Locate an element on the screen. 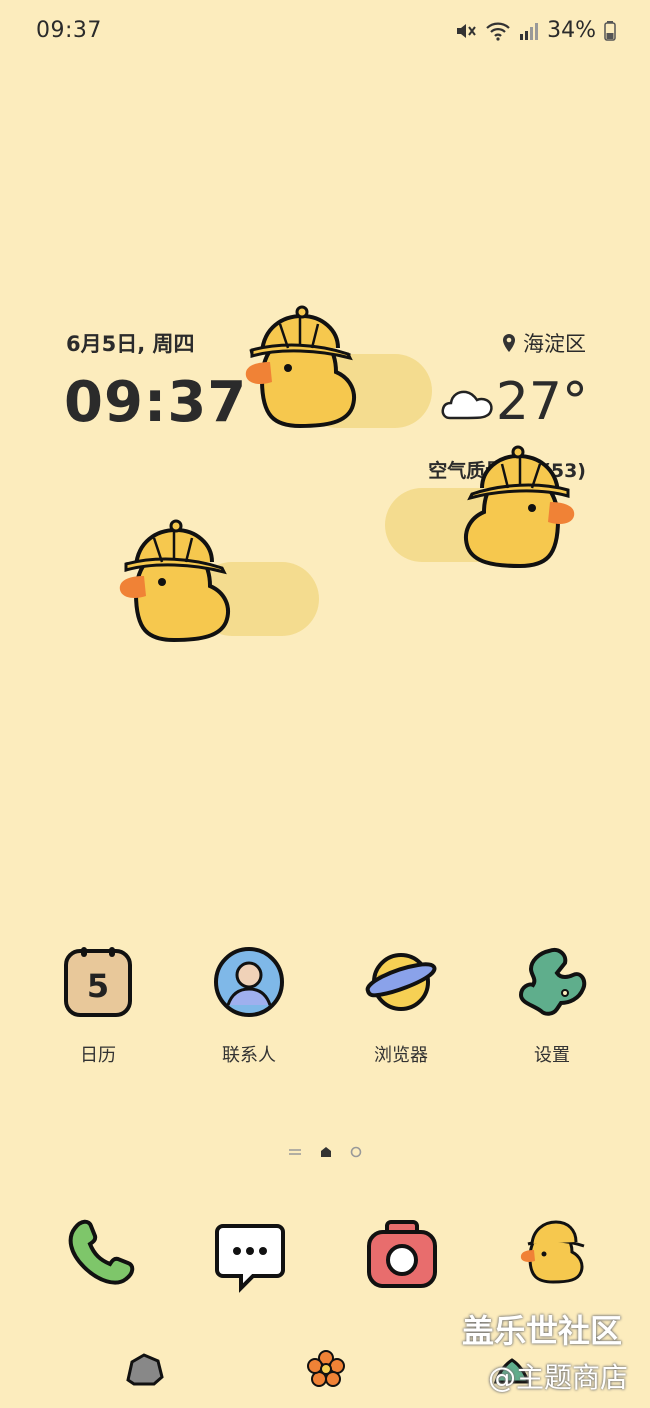 This screenshot has width=650, height=1408. status-icons: 34% is located at coordinates (535, 30).